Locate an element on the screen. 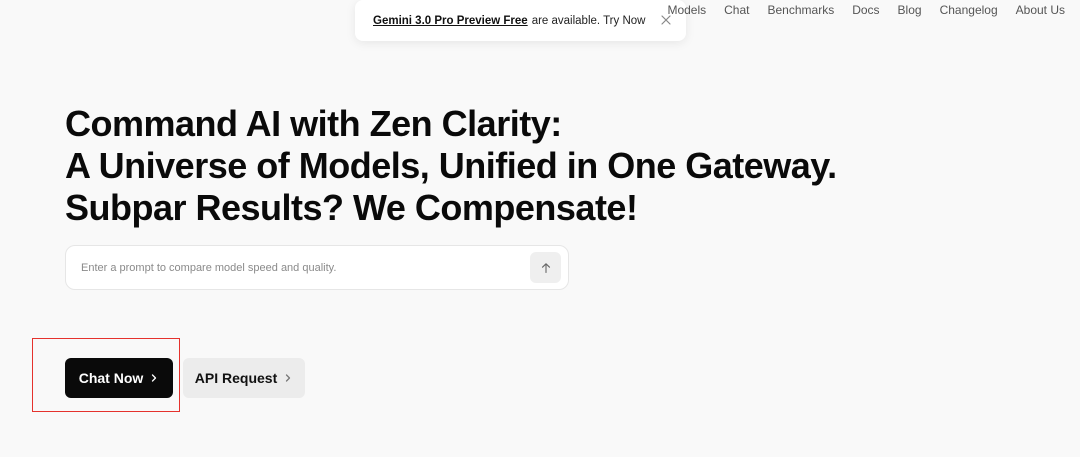  nav-item-chat: Chat is located at coordinates (736, 10).